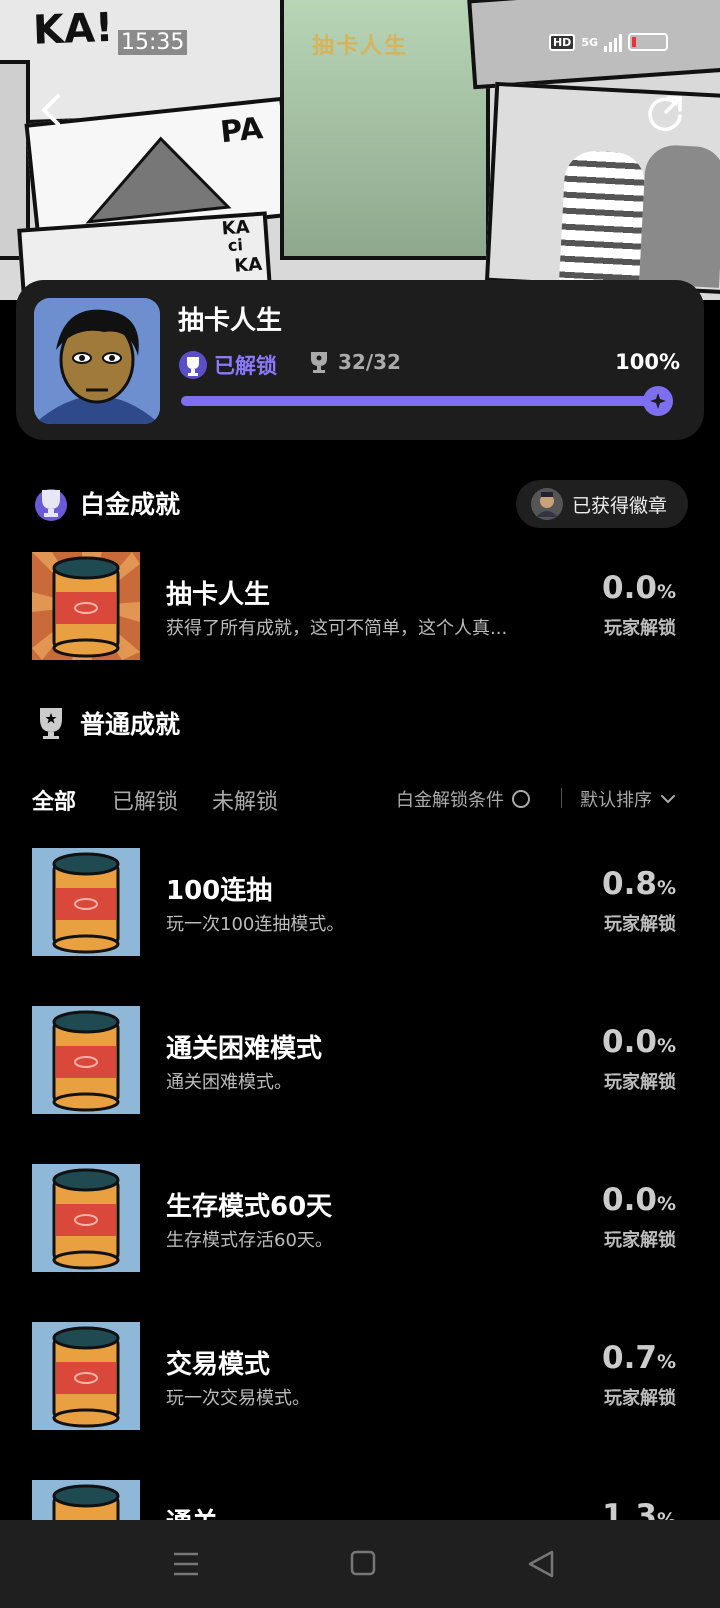 This screenshot has height=1608, width=720. I want to click on back-triangle-icon, so click(541, 1564).